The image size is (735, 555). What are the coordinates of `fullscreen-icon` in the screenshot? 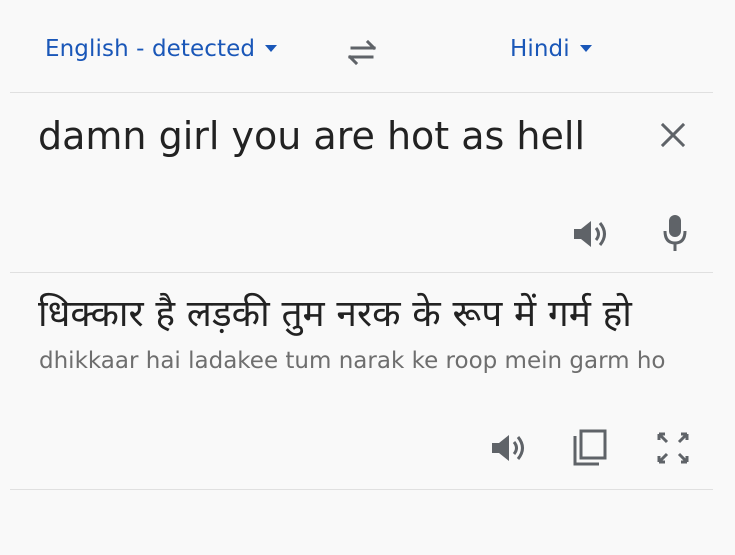 It's located at (673, 448).